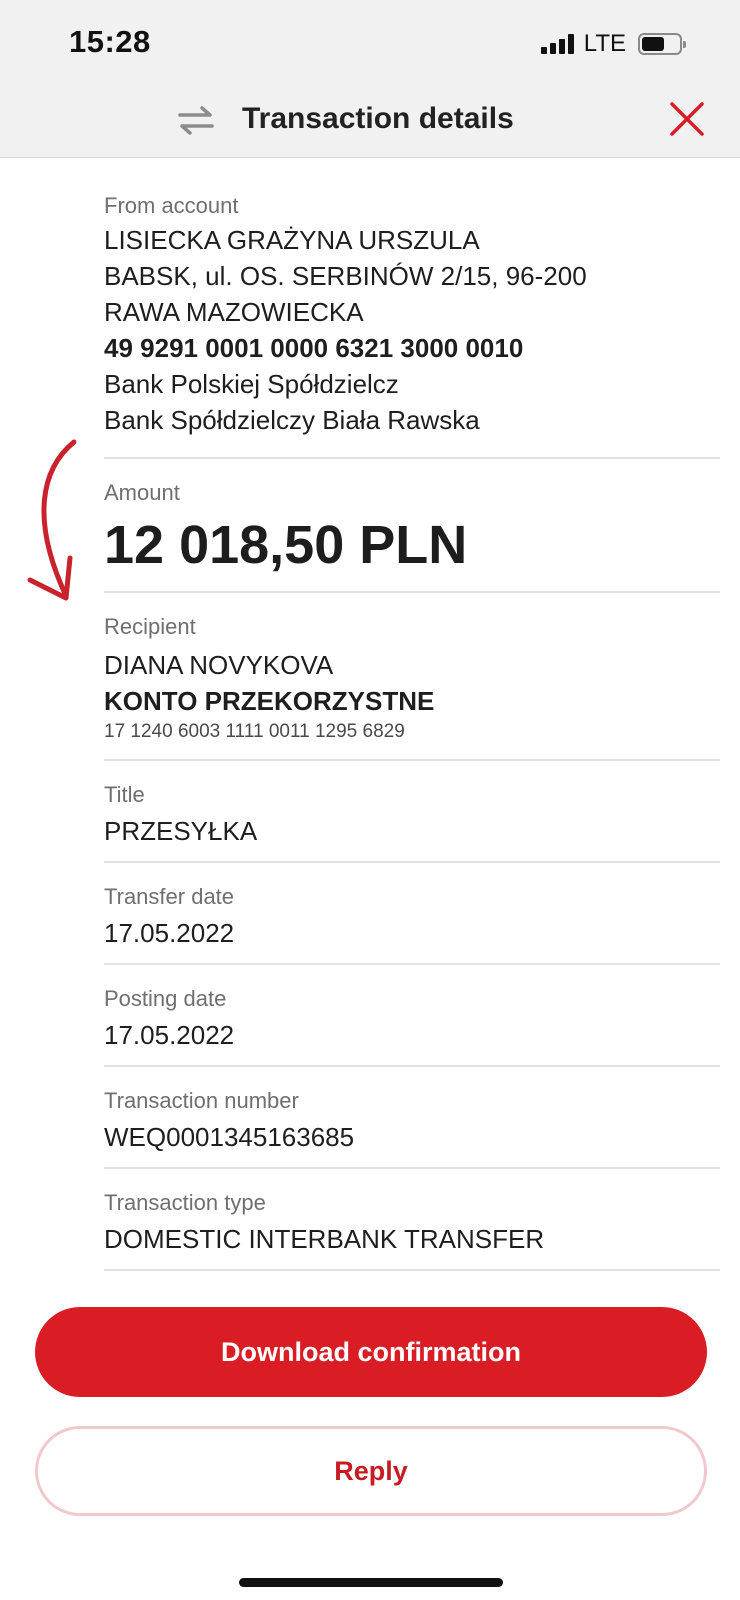  I want to click on posting-date-section: Posting date 17.05.2022, so click(412, 1016).